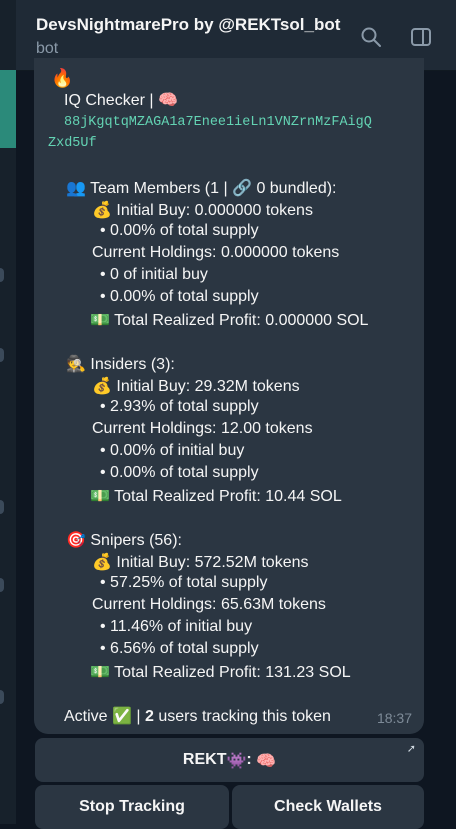 The image size is (456, 829). What do you see at coordinates (188, 25) in the screenshot?
I see `chat-title: DevsNightmarePro by @REKTsol_bot` at bounding box center [188, 25].